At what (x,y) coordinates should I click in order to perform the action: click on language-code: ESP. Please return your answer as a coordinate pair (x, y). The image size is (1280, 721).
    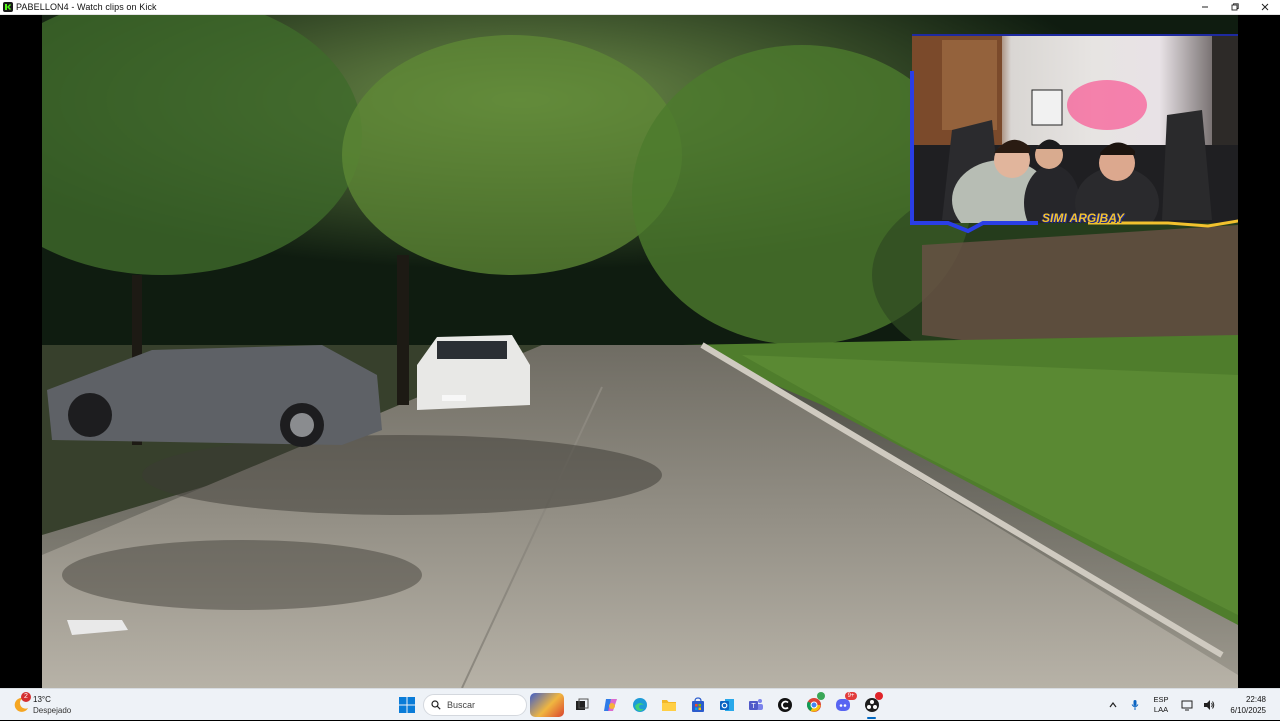
    Looking at the image, I should click on (1161, 699).